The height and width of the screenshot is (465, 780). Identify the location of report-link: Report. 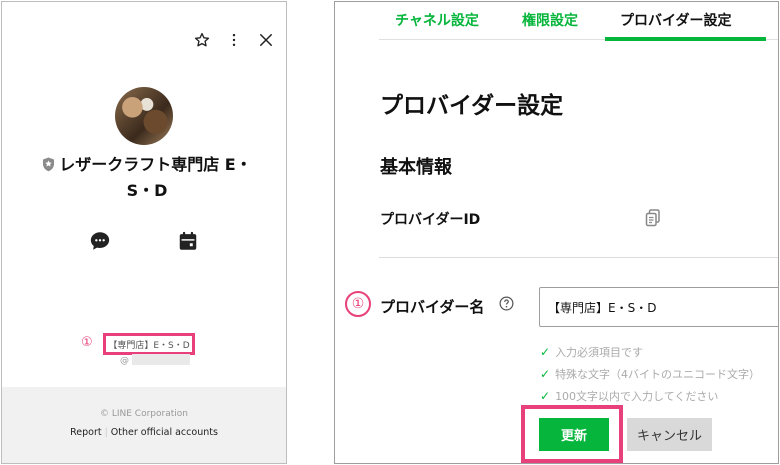
(86, 432).